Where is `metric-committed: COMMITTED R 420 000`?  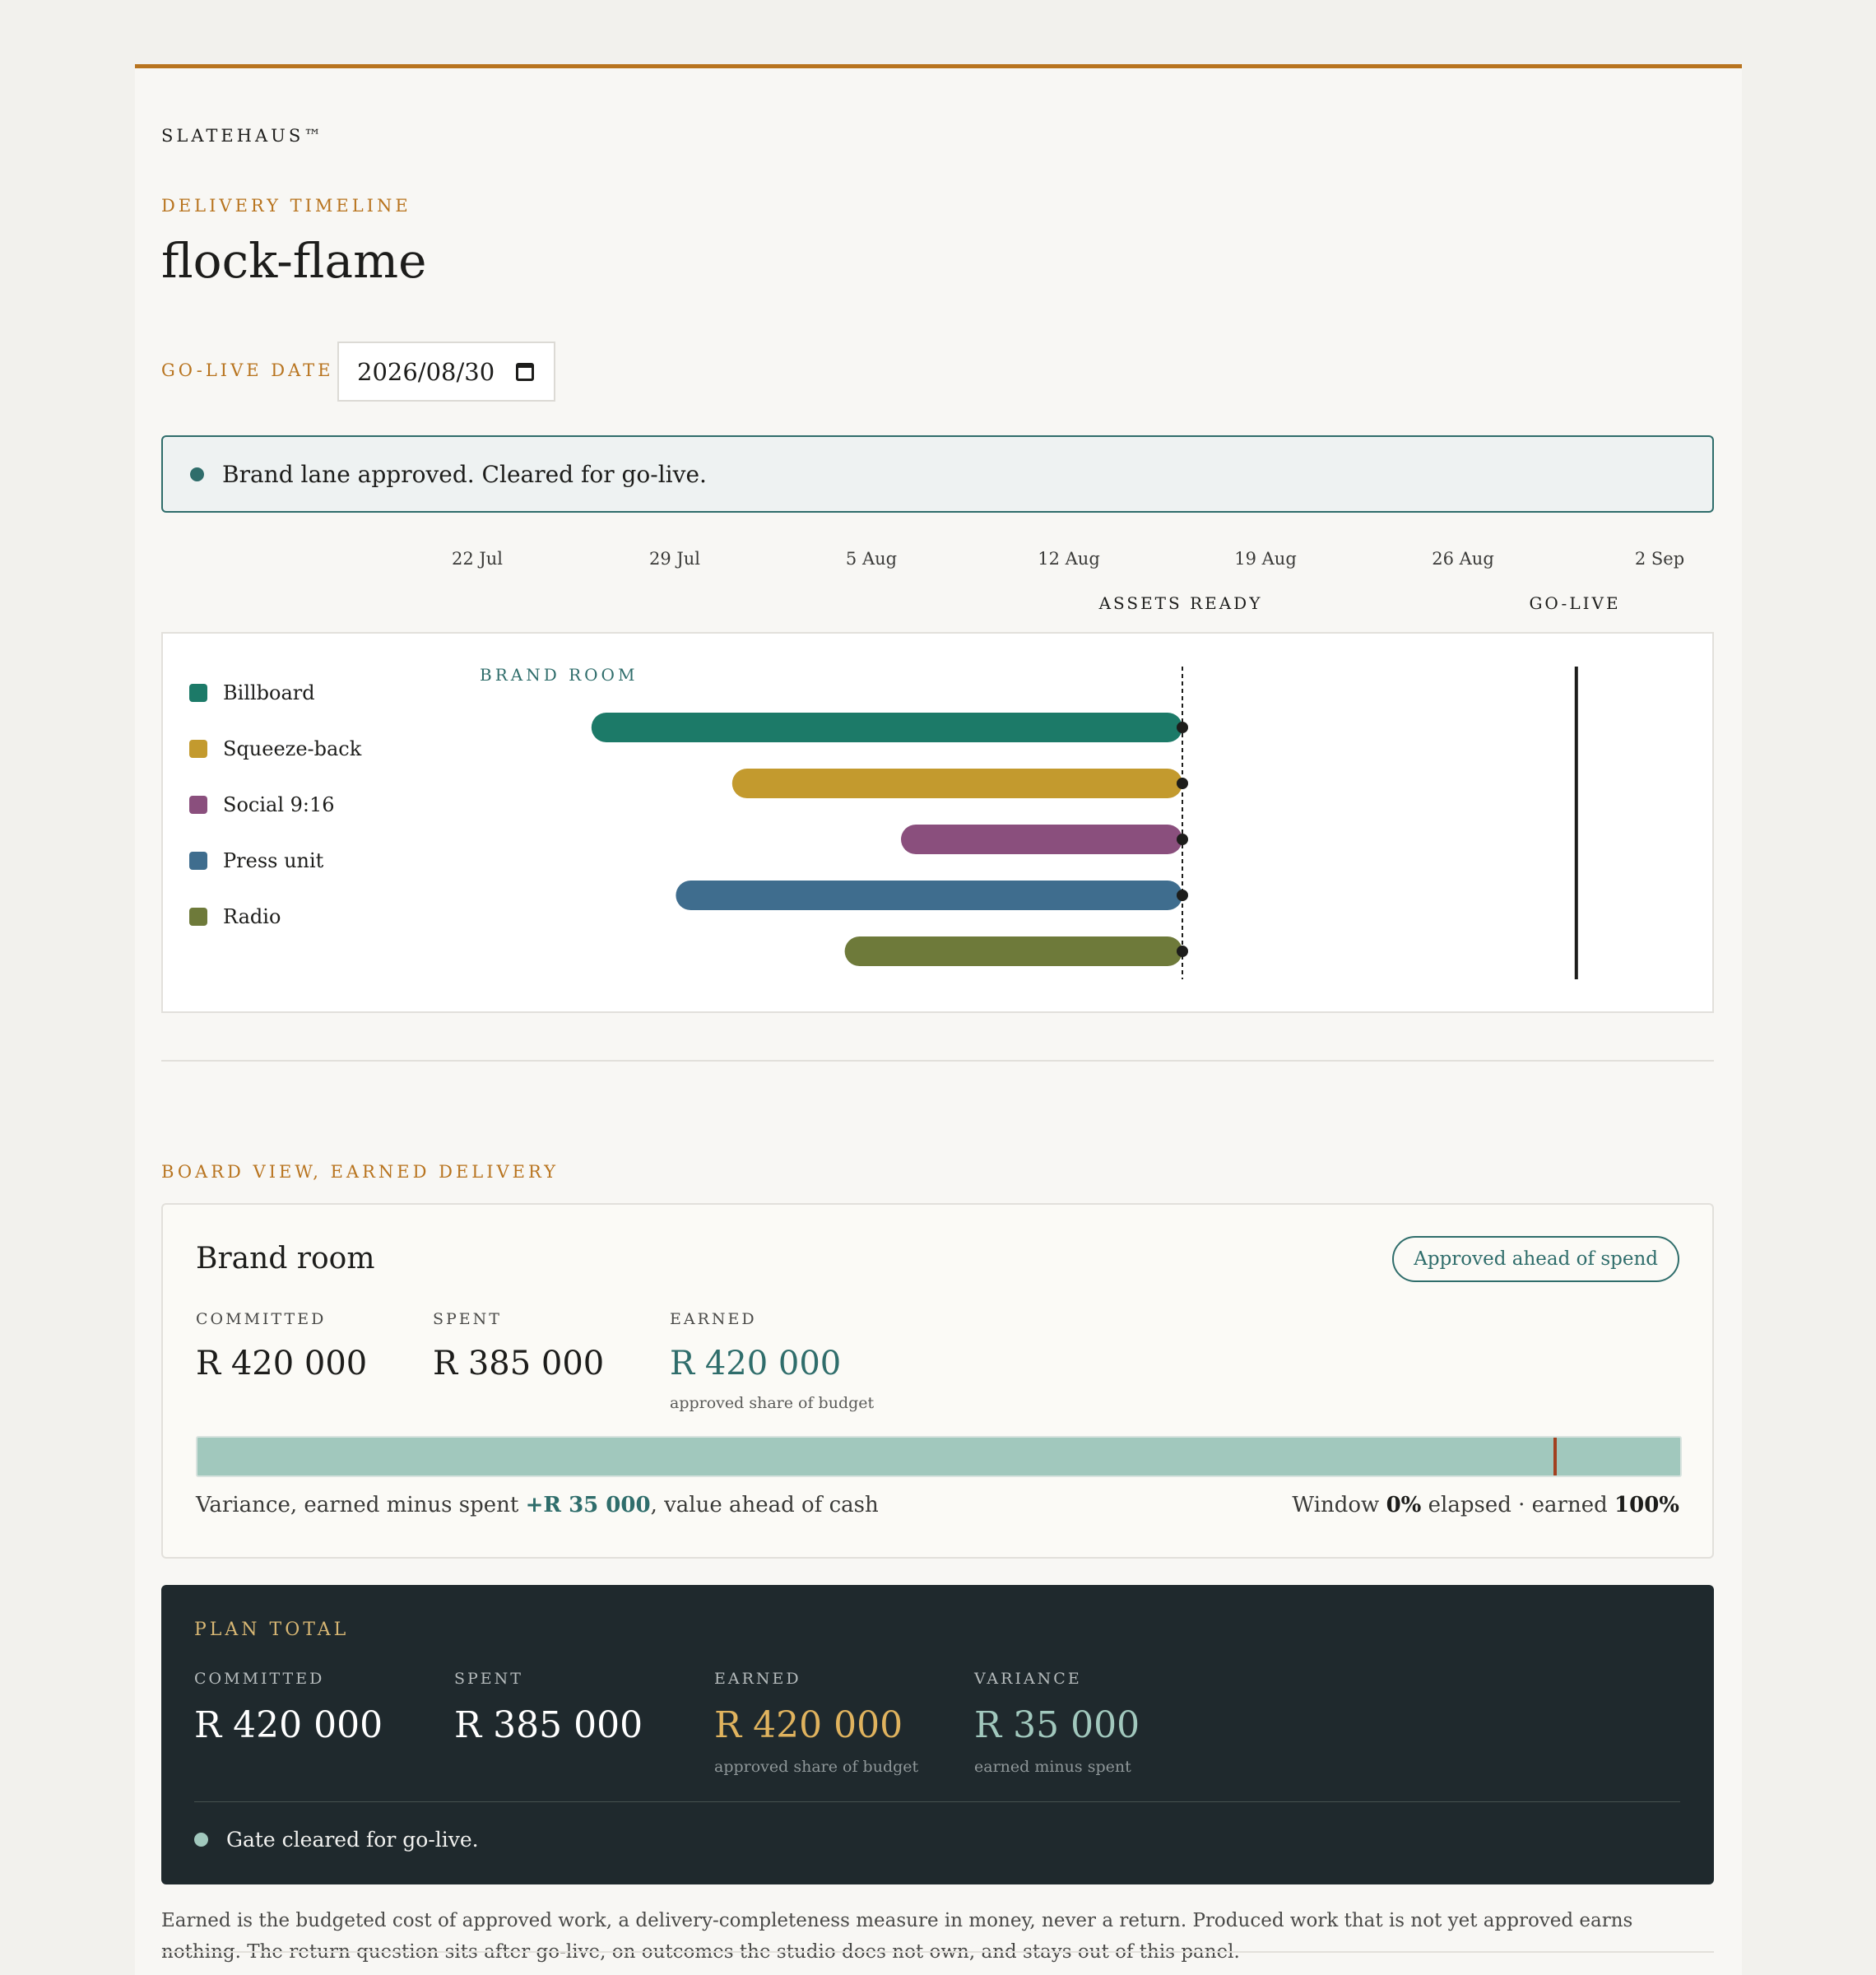
metric-committed: COMMITTED R 420 000 is located at coordinates (281, 1346).